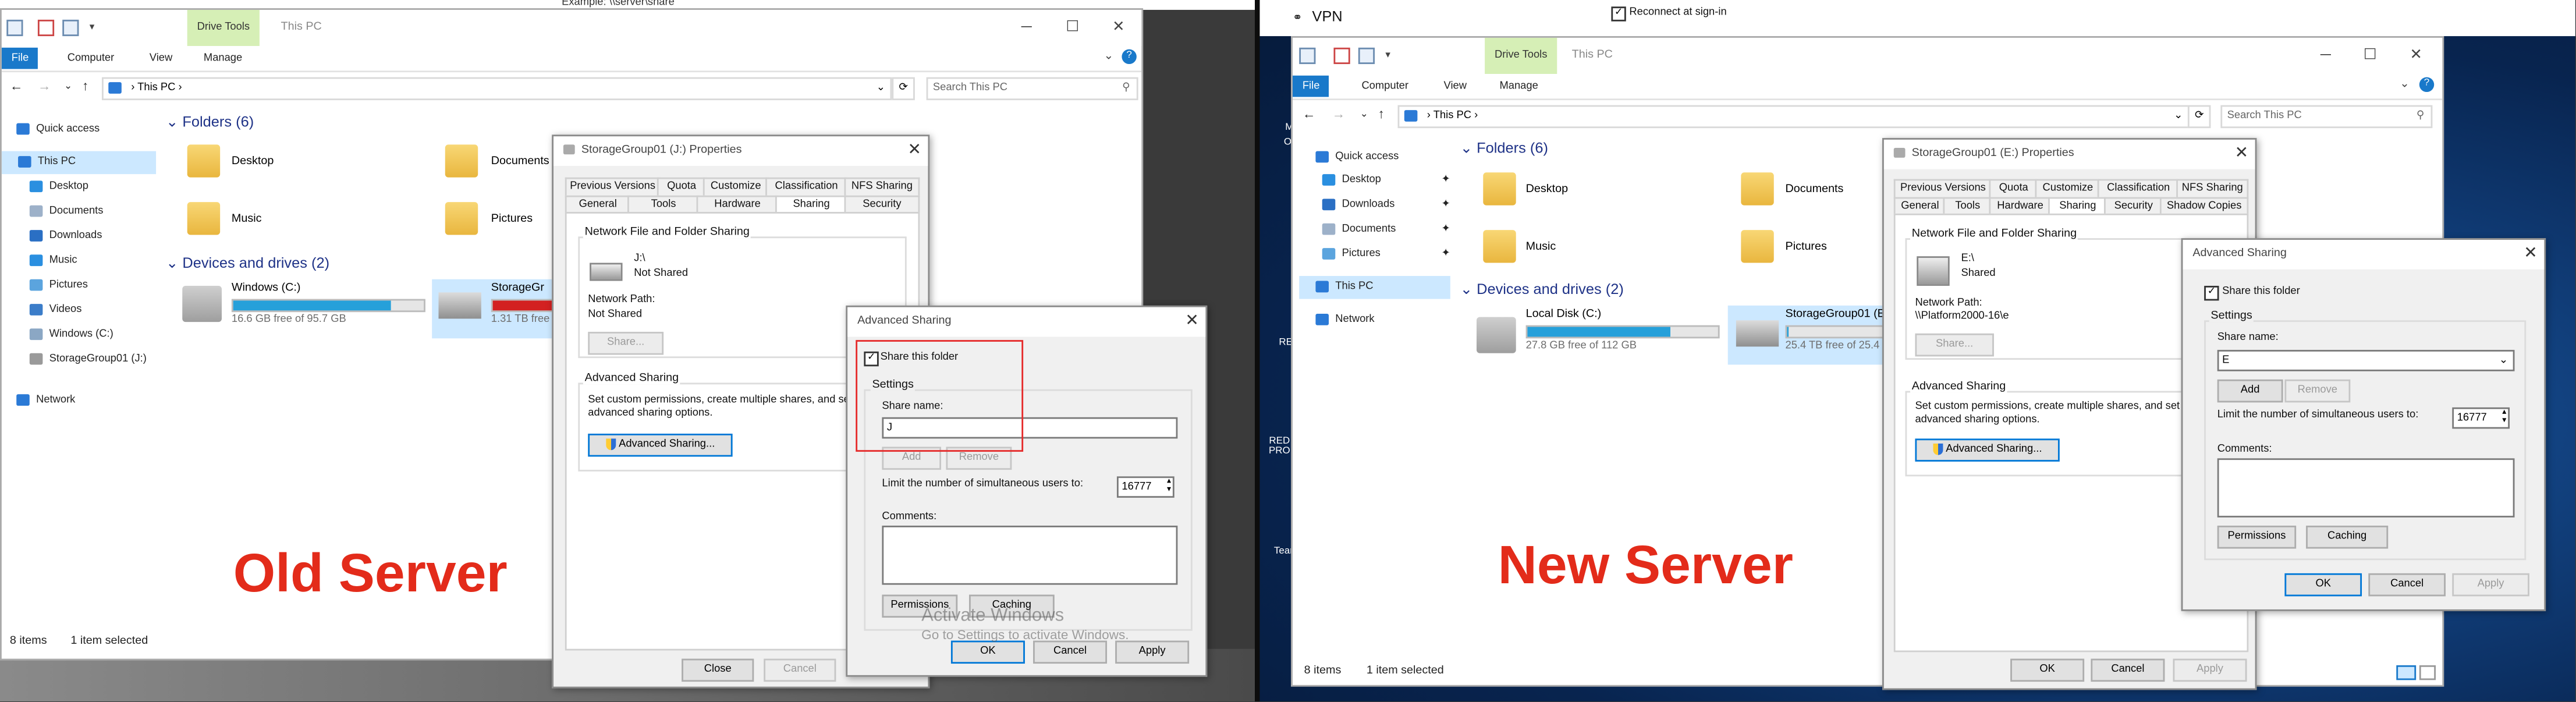 This screenshot has height=702, width=2576. I want to click on folder-music-icon, so click(204, 218).